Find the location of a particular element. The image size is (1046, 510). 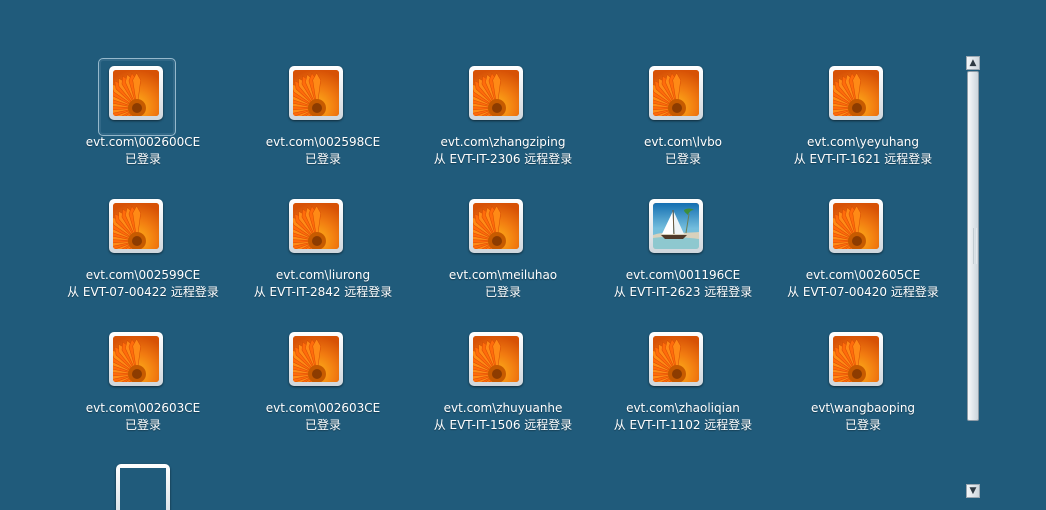

user-tile: evt.com\lvbo 已登录 is located at coordinates (683, 118).